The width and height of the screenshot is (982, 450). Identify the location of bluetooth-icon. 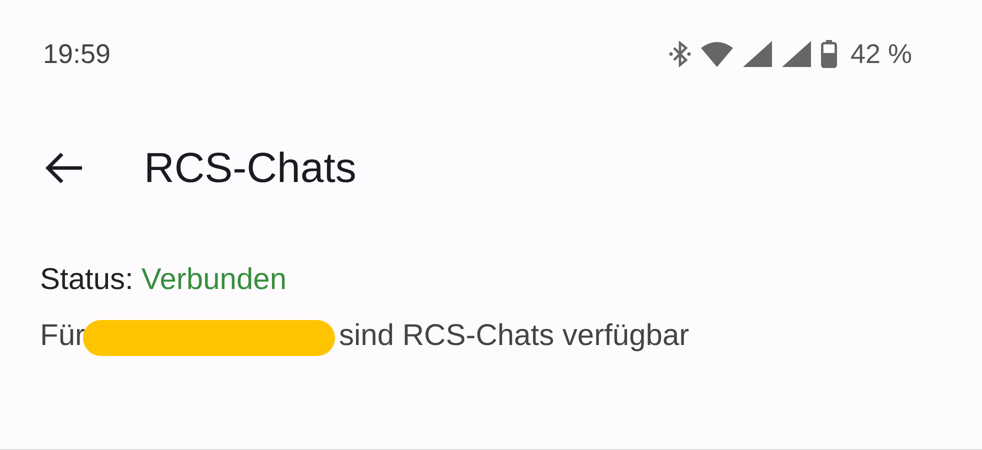
(680, 54).